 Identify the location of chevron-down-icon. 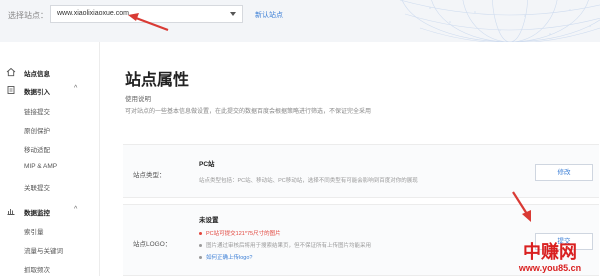
(233, 14).